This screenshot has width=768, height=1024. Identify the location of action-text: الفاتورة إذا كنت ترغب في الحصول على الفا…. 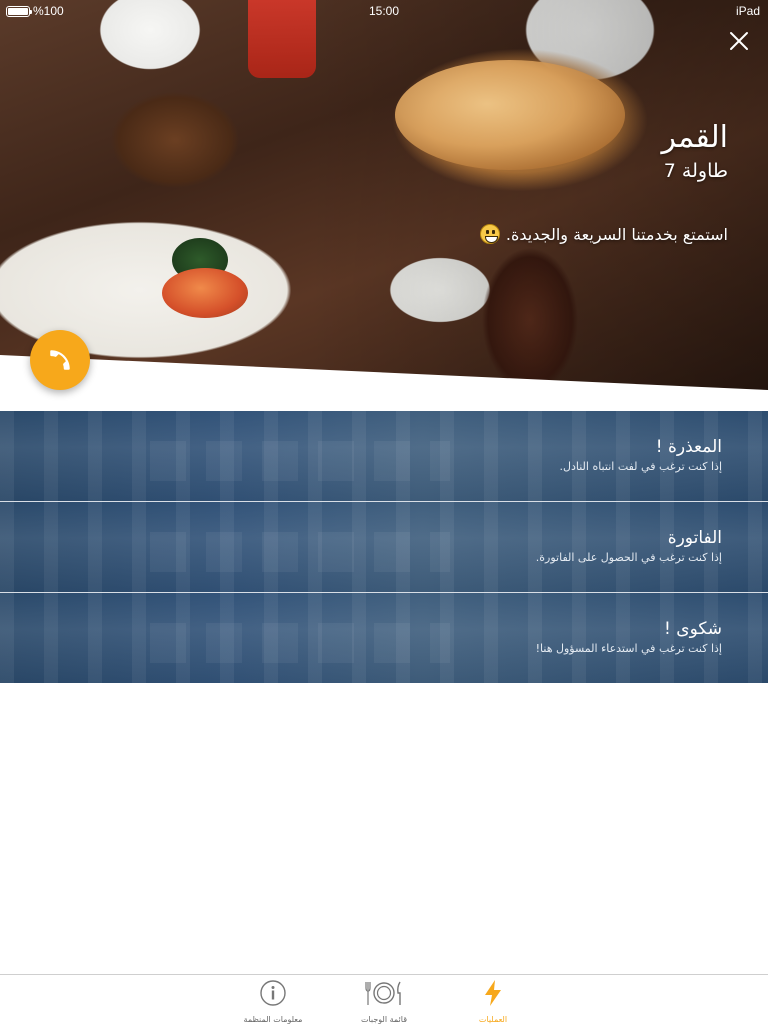
(629, 546).